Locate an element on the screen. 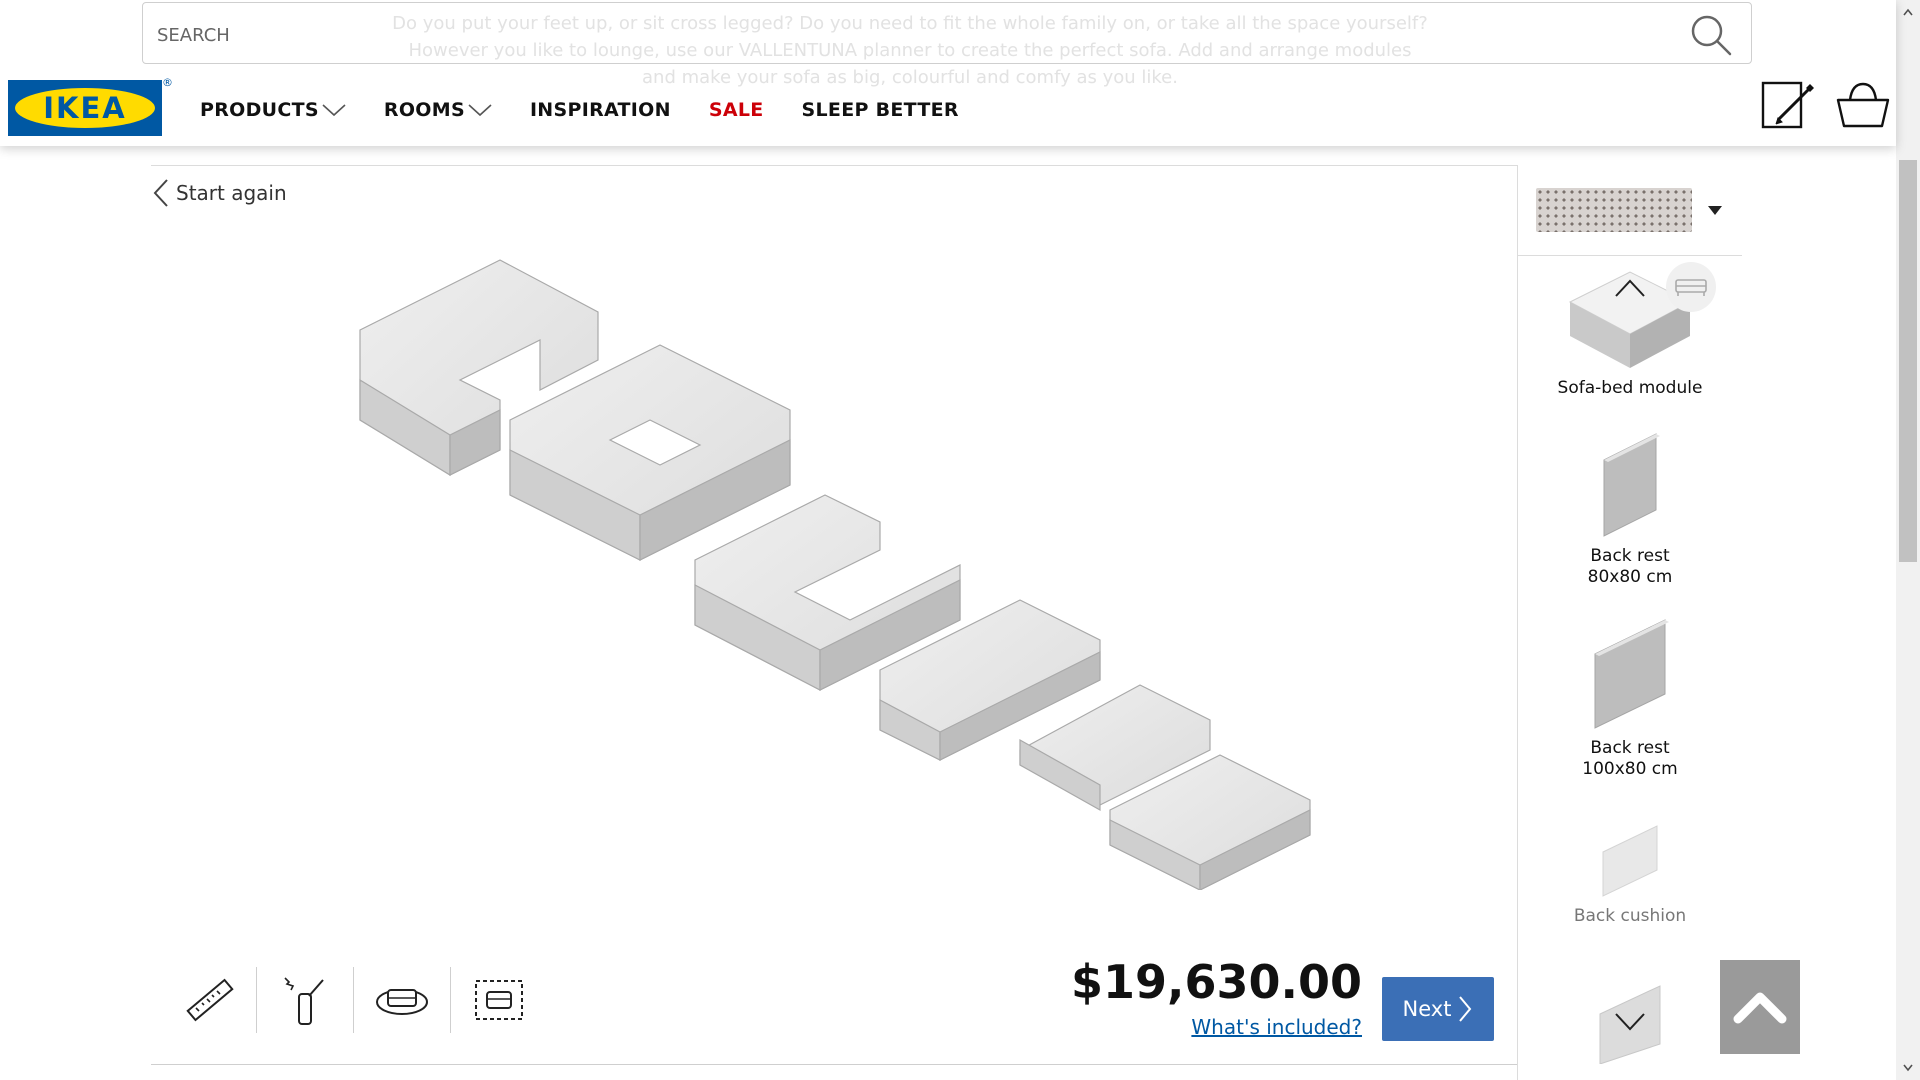 This screenshot has height=1080, width=1920. chevron-left-icon is located at coordinates (160, 193).